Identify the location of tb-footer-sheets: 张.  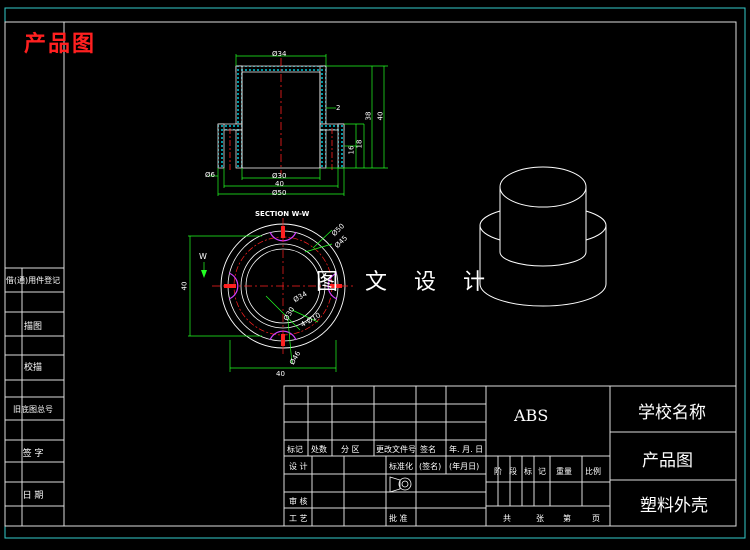
(540, 518).